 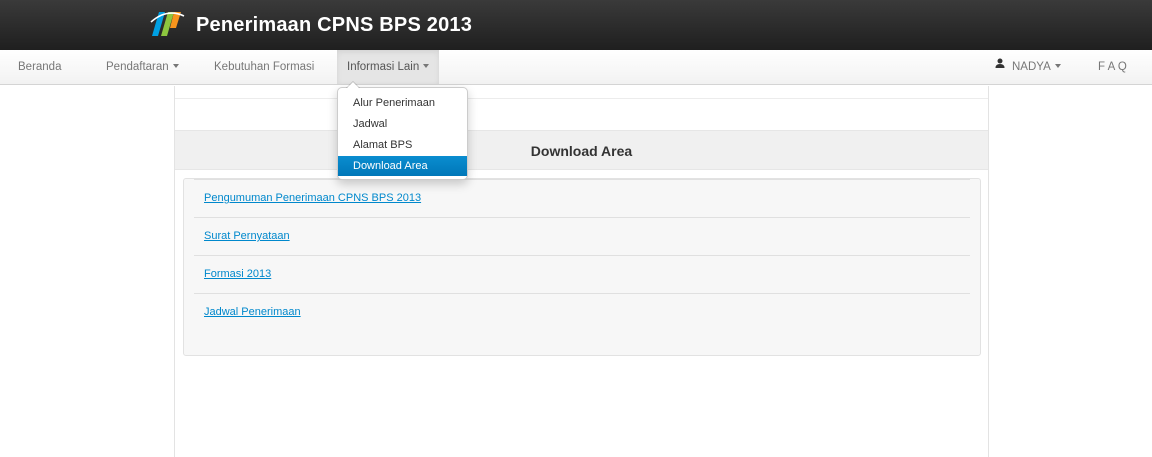 I want to click on menu-item-jadwal: Jadwal, so click(x=402, y=124).